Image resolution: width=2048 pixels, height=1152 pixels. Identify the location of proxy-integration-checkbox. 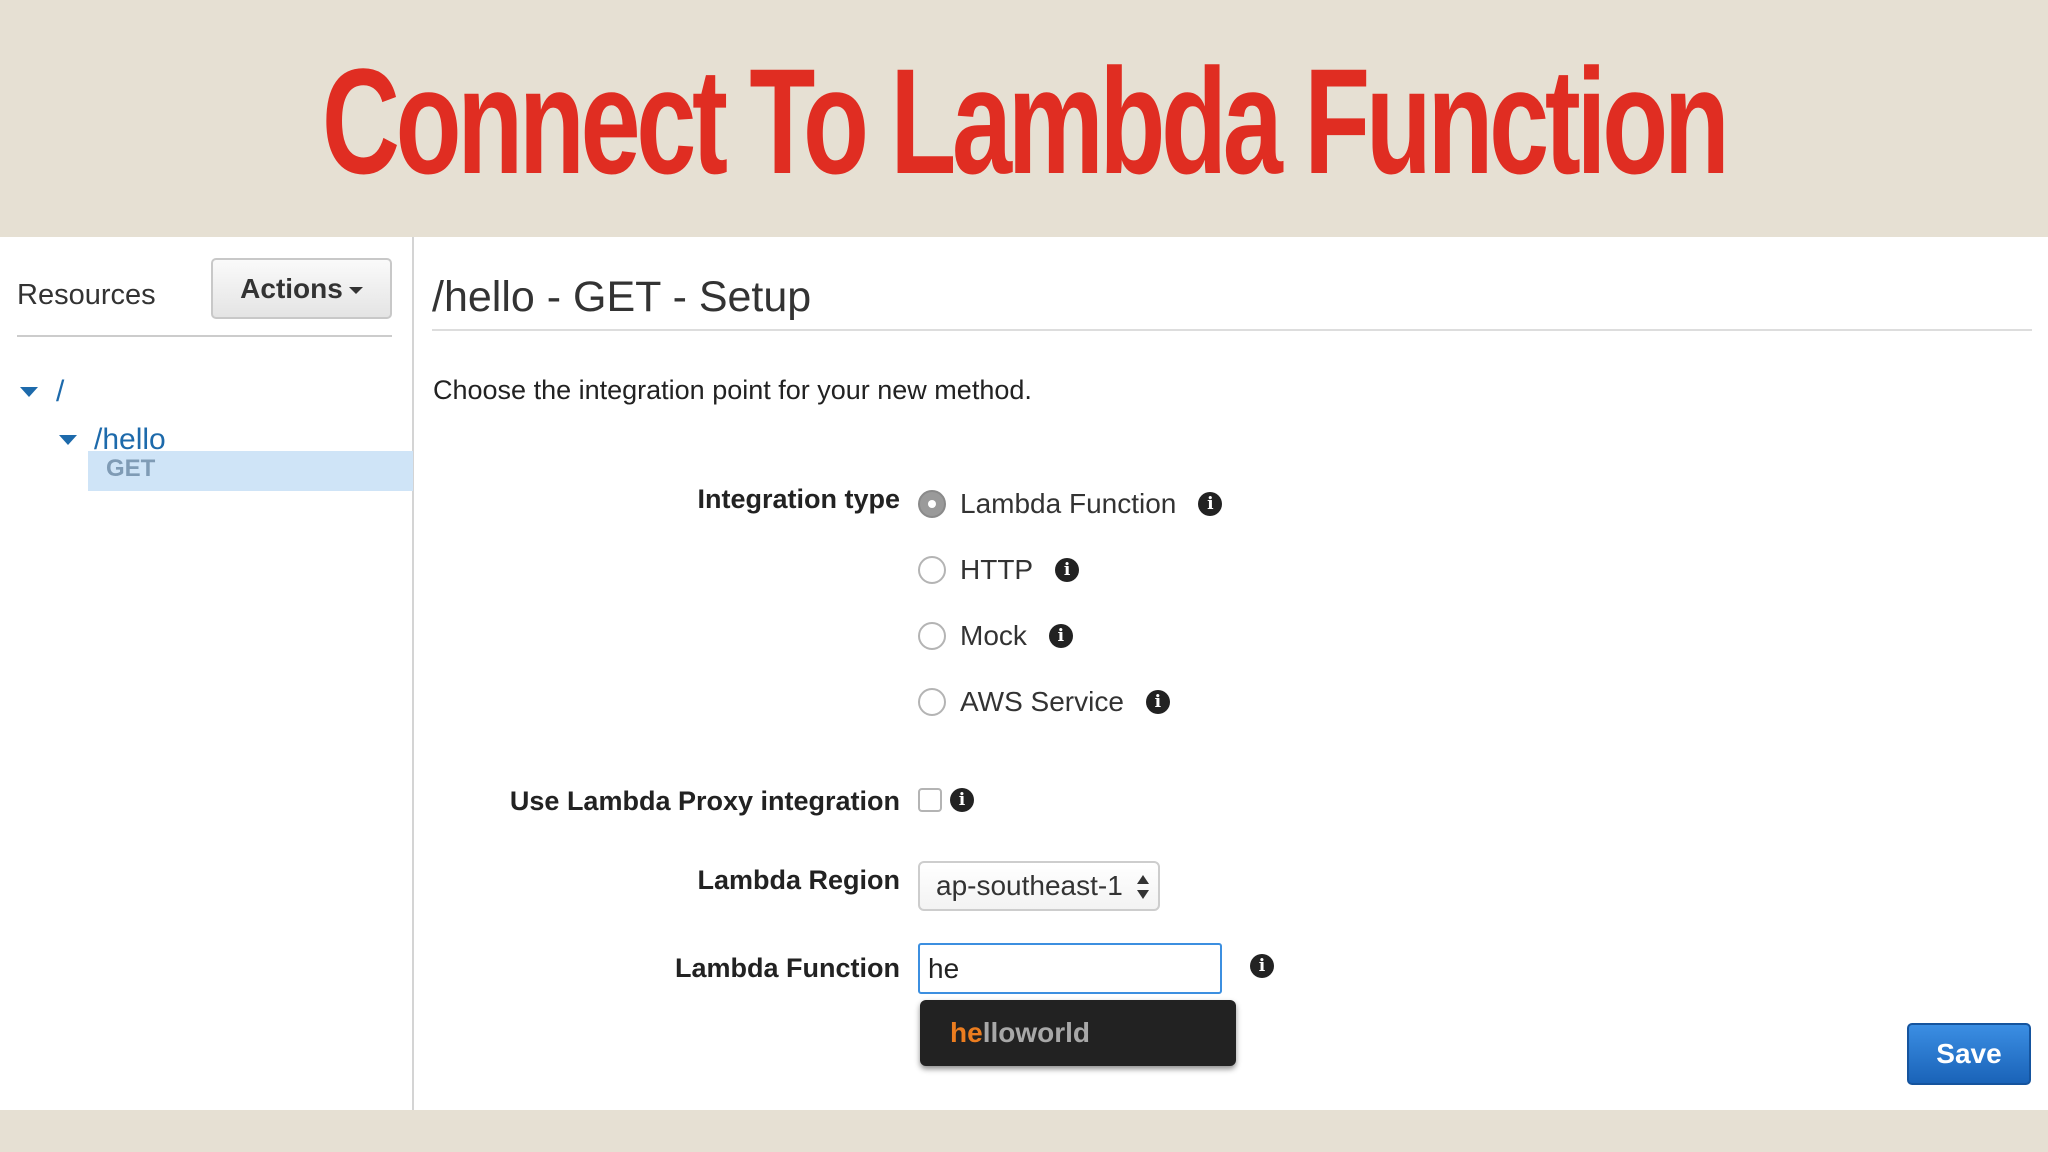
(930, 800).